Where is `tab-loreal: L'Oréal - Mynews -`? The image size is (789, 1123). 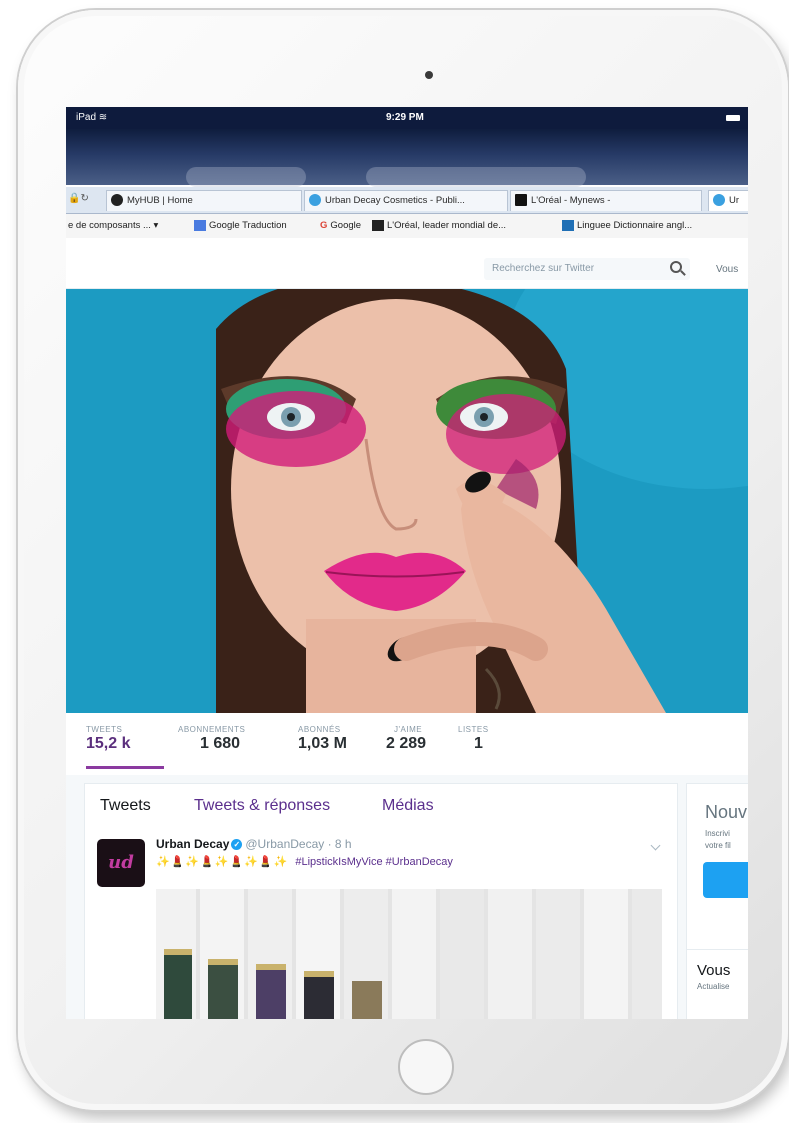
tab-loreal: L'Oréal - Mynews - is located at coordinates (606, 200).